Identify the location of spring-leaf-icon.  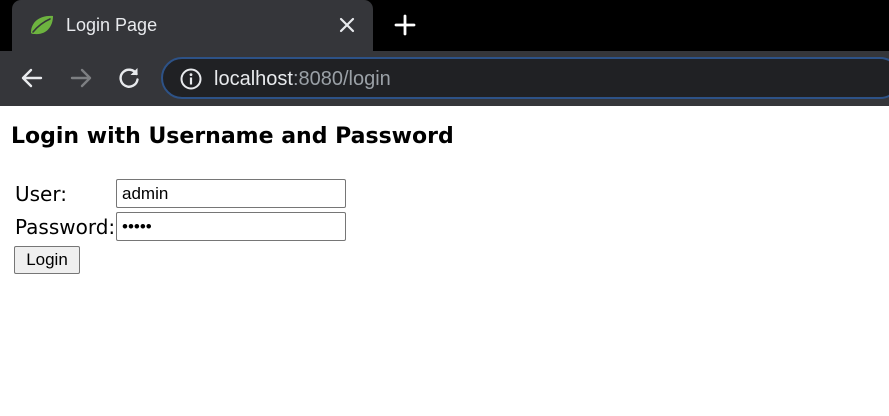
(42, 25).